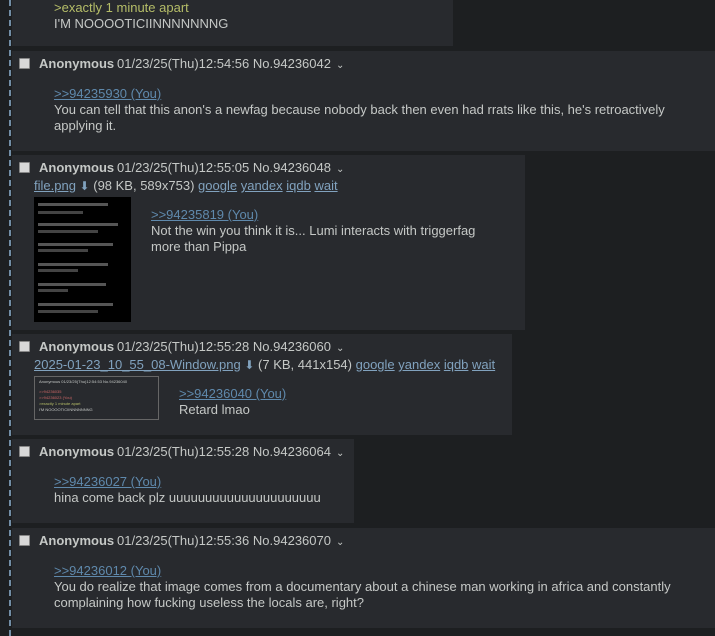  I want to click on file-size: (98 KB, 589x753), so click(144, 185).